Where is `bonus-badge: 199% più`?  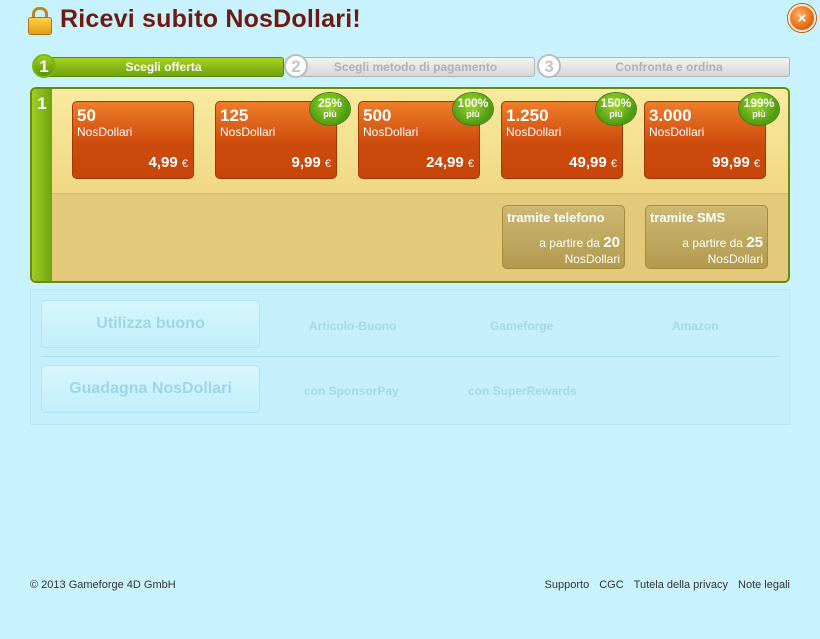
bonus-badge: 199% più is located at coordinates (759, 109).